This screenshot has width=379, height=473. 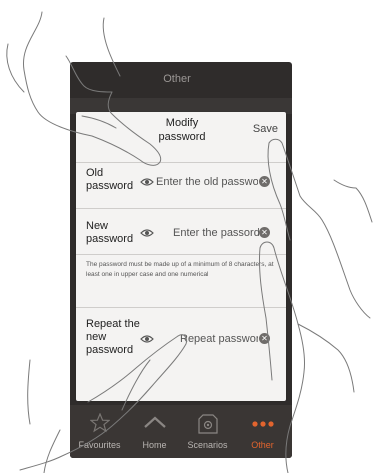 What do you see at coordinates (154, 431) in the screenshot?
I see `nav-item-home: Home` at bounding box center [154, 431].